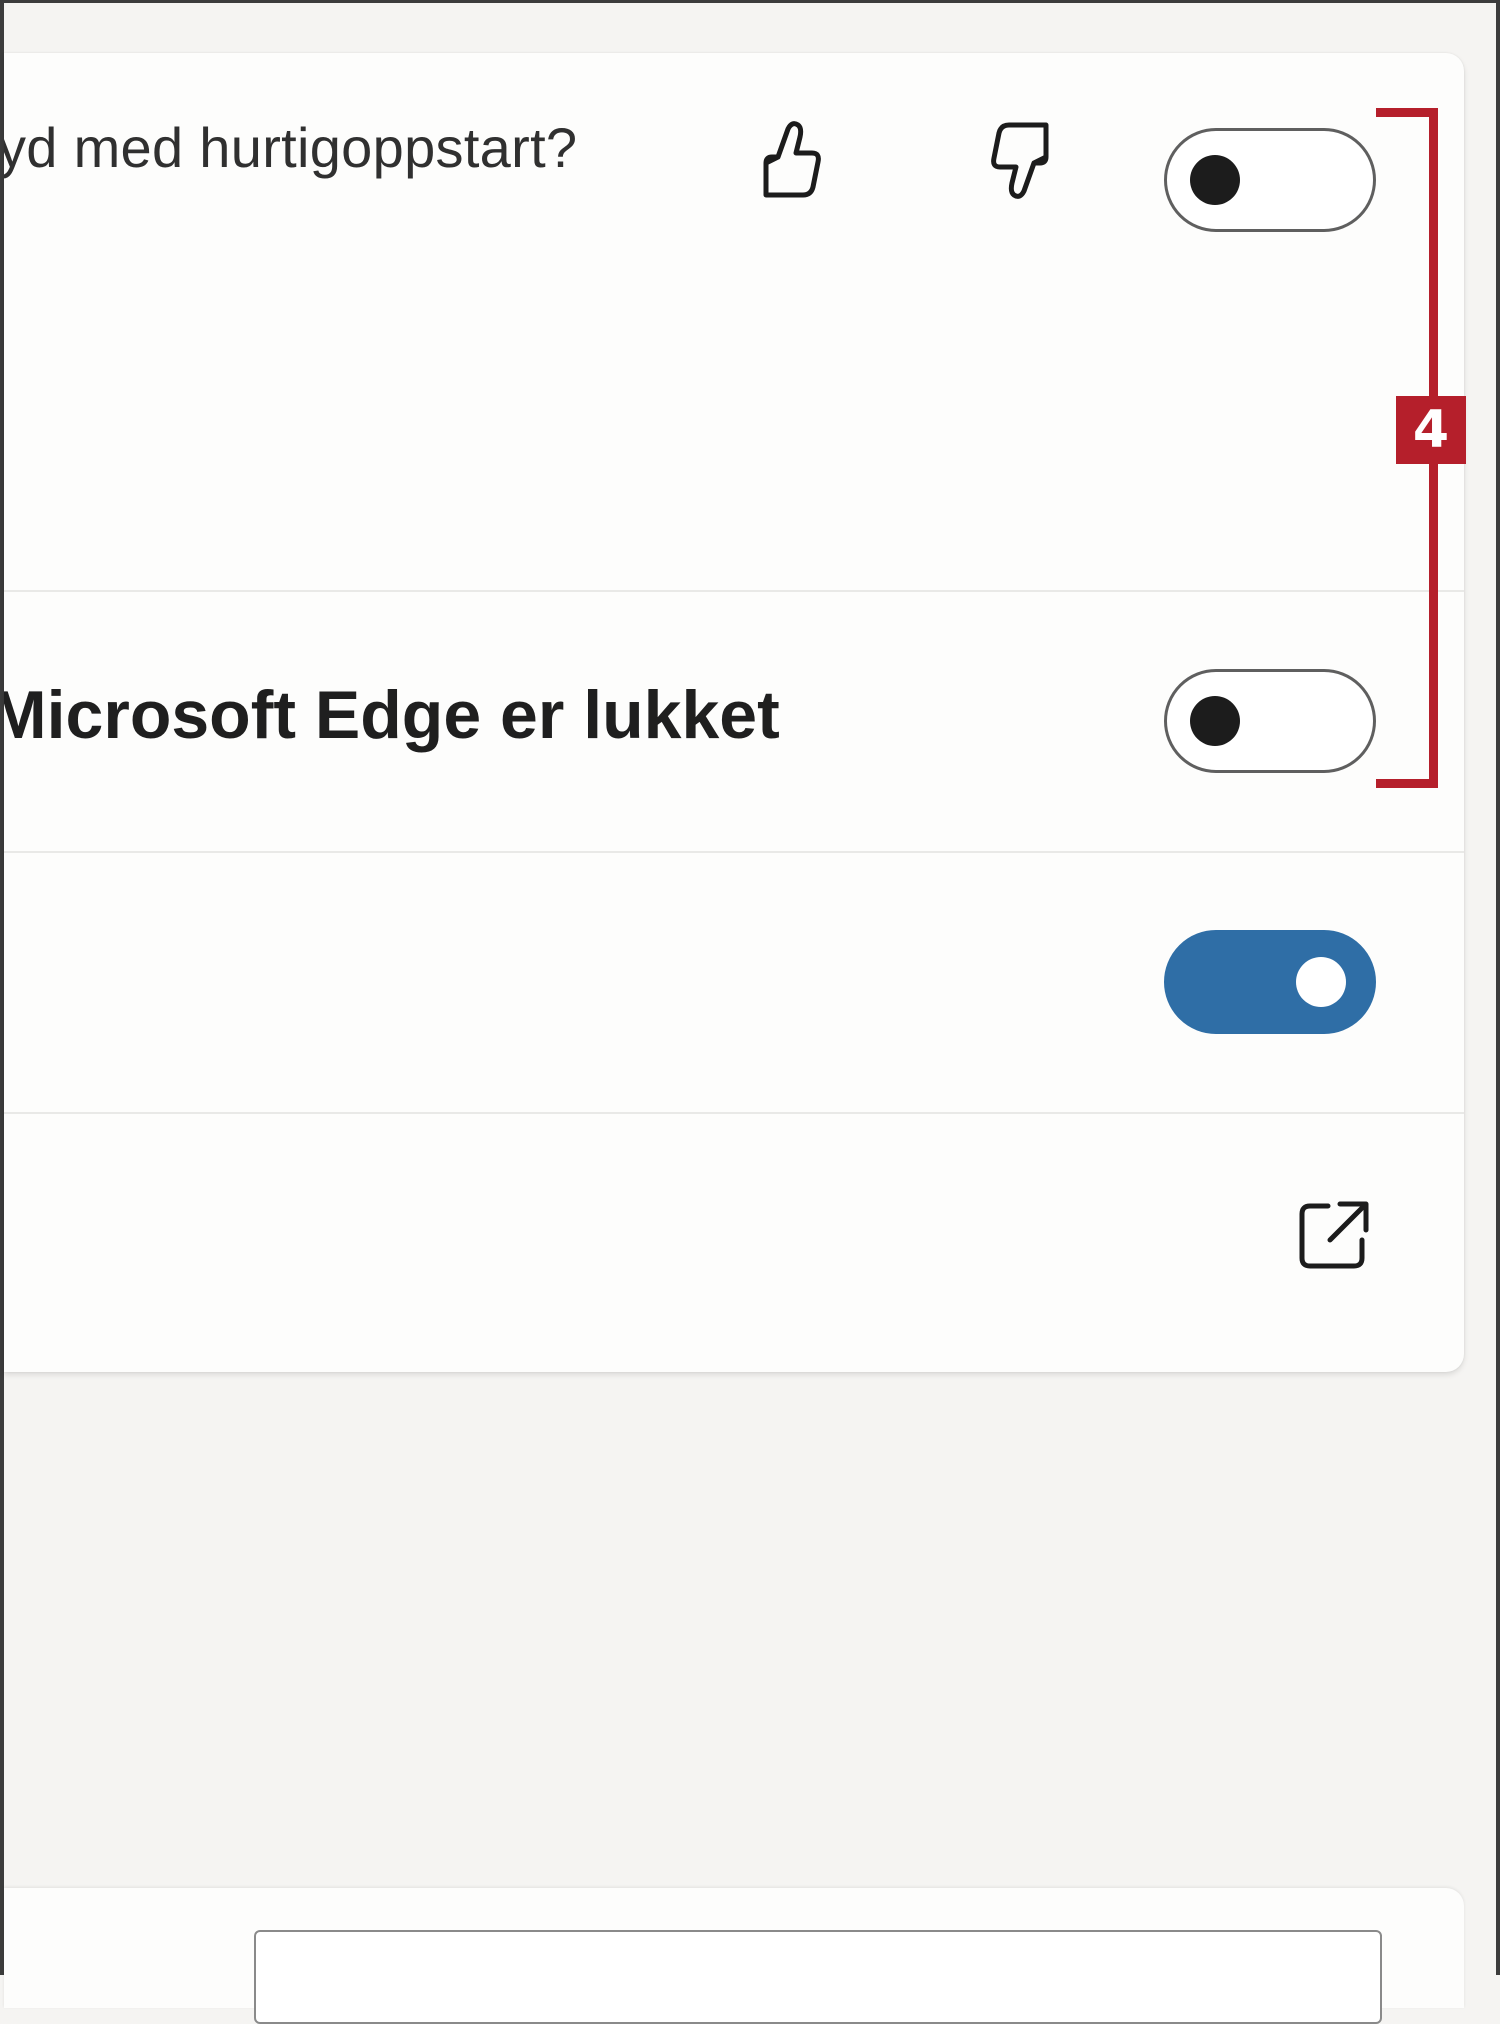  Describe the element at coordinates (750, 1) in the screenshot. I see `window-frame-top` at that location.